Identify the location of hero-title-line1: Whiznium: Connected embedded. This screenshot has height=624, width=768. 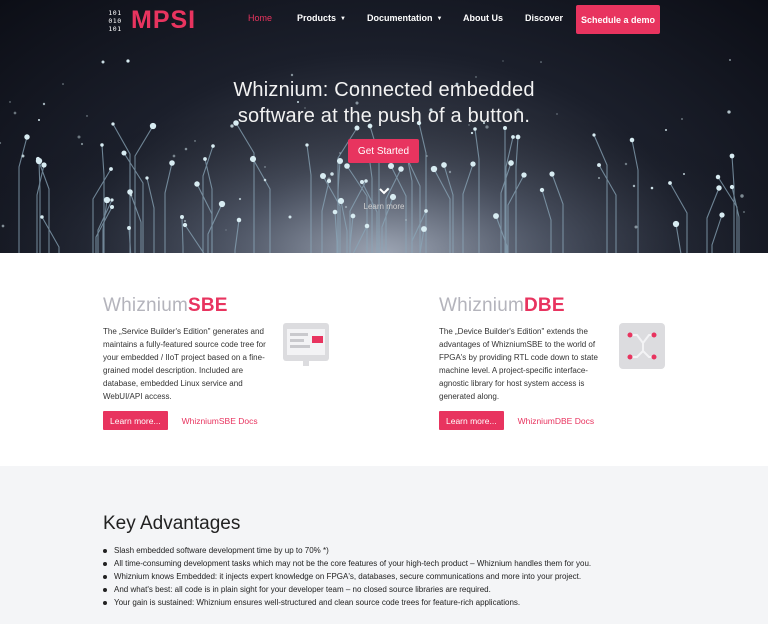
(384, 90).